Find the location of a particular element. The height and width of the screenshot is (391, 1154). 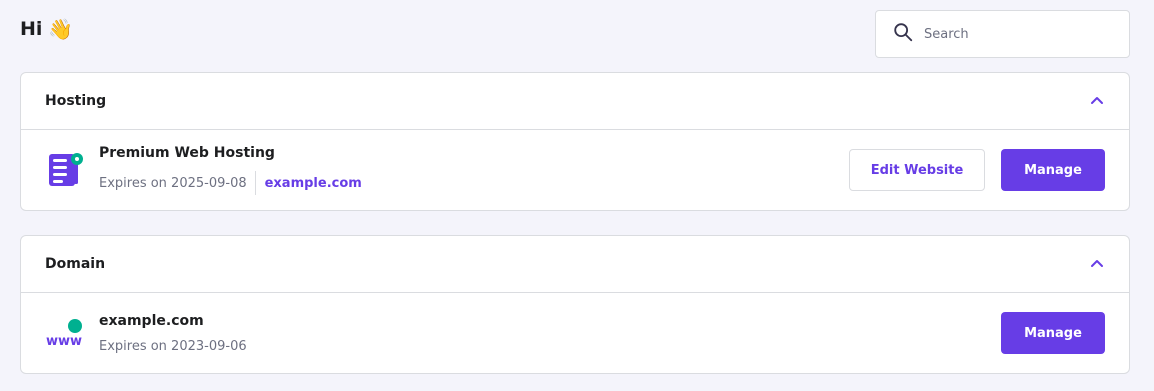

www-icon: www is located at coordinates (64, 334).